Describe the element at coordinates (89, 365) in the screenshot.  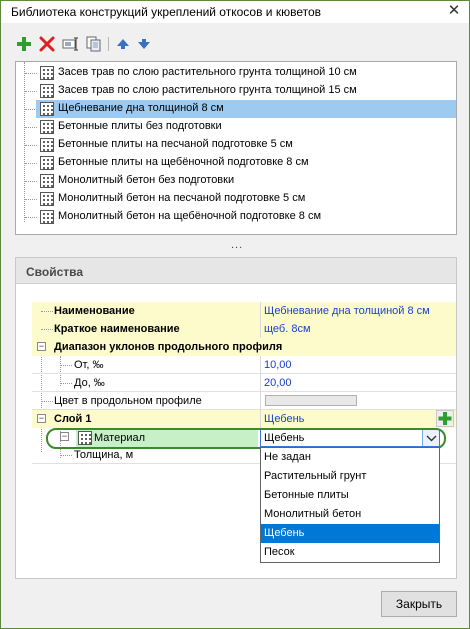
I see `property-label: От, ‰` at that location.